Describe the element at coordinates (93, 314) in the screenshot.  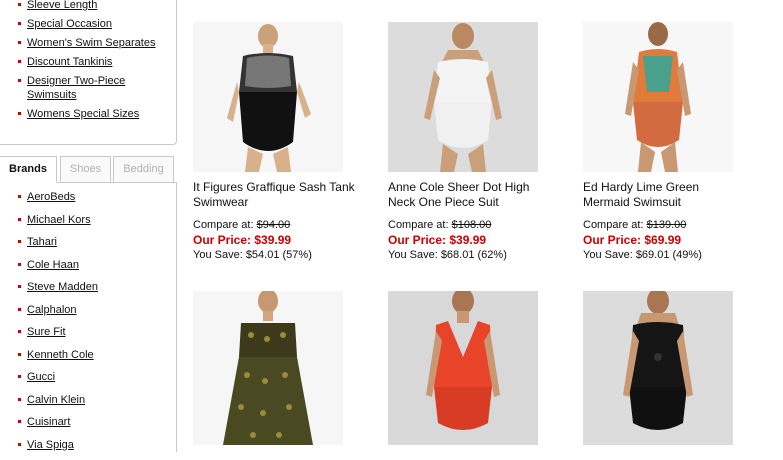
I see `brand-item: Calphalon` at that location.